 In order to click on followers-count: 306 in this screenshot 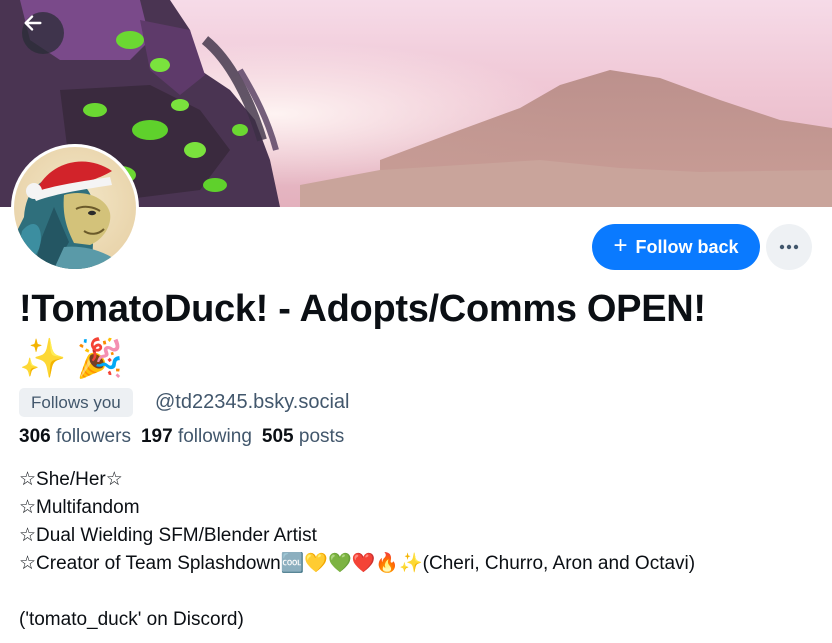, I will do `click(35, 436)`.